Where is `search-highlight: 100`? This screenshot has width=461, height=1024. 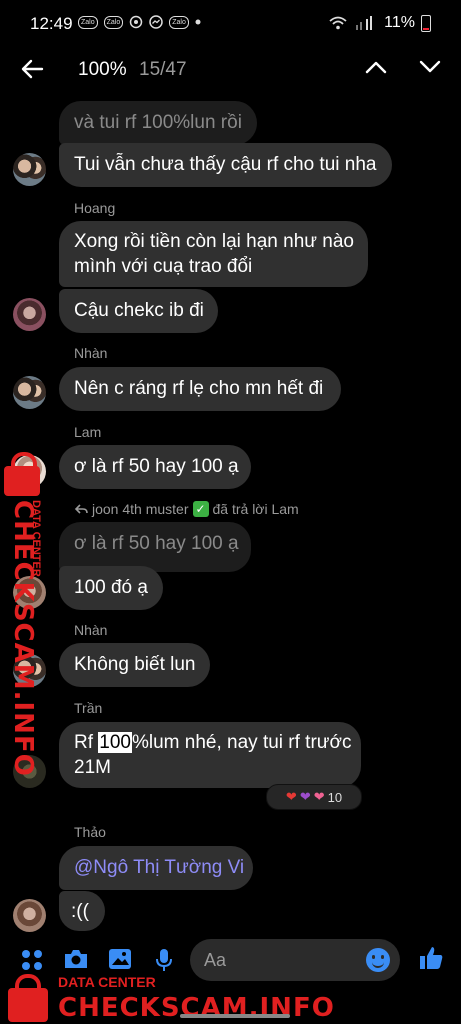 search-highlight: 100 is located at coordinates (115, 742).